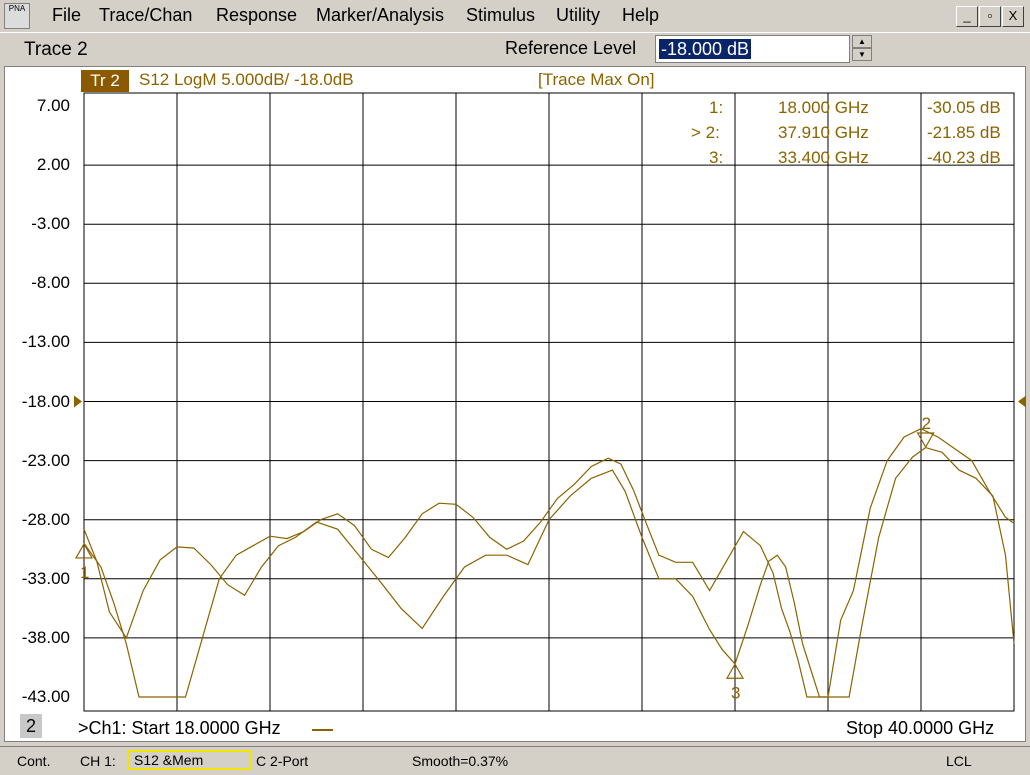 The width and height of the screenshot is (1030, 775). Describe the element at coordinates (964, 107) in the screenshot. I see `marker-1-val: -30.05 dB` at that location.